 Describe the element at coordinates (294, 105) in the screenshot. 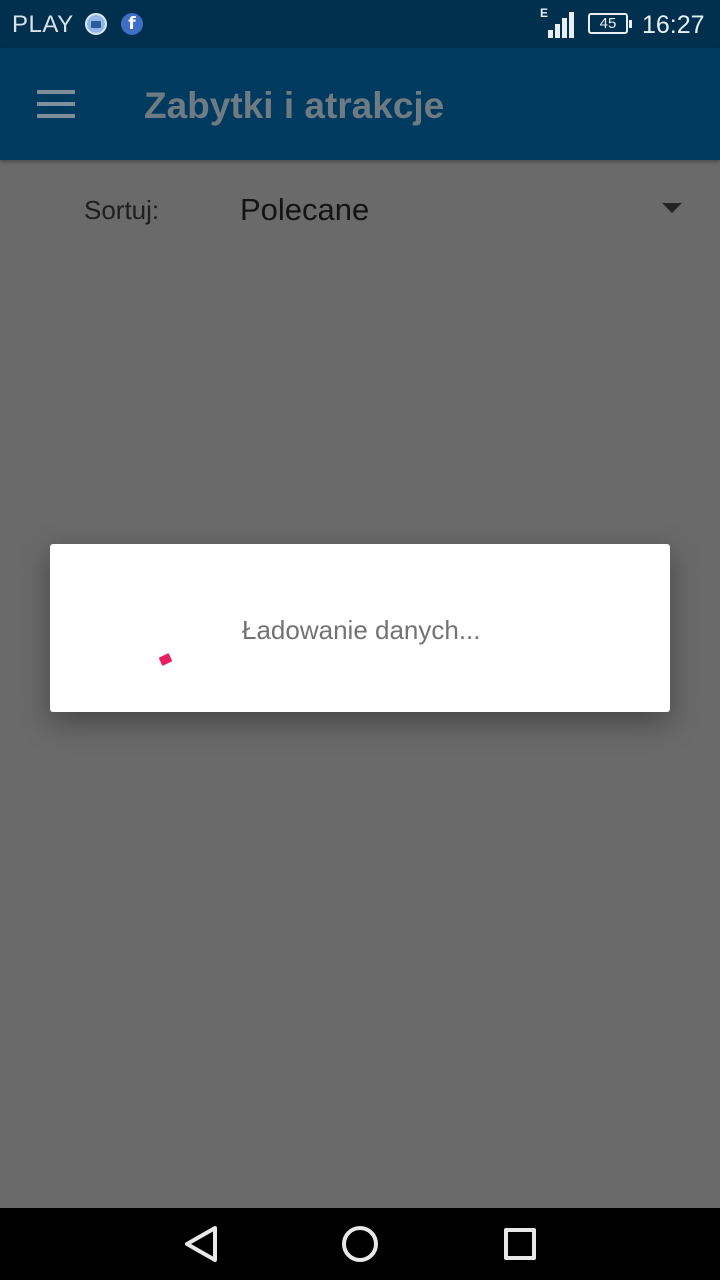

I see `page-title: Zabytki i atrakcje` at that location.